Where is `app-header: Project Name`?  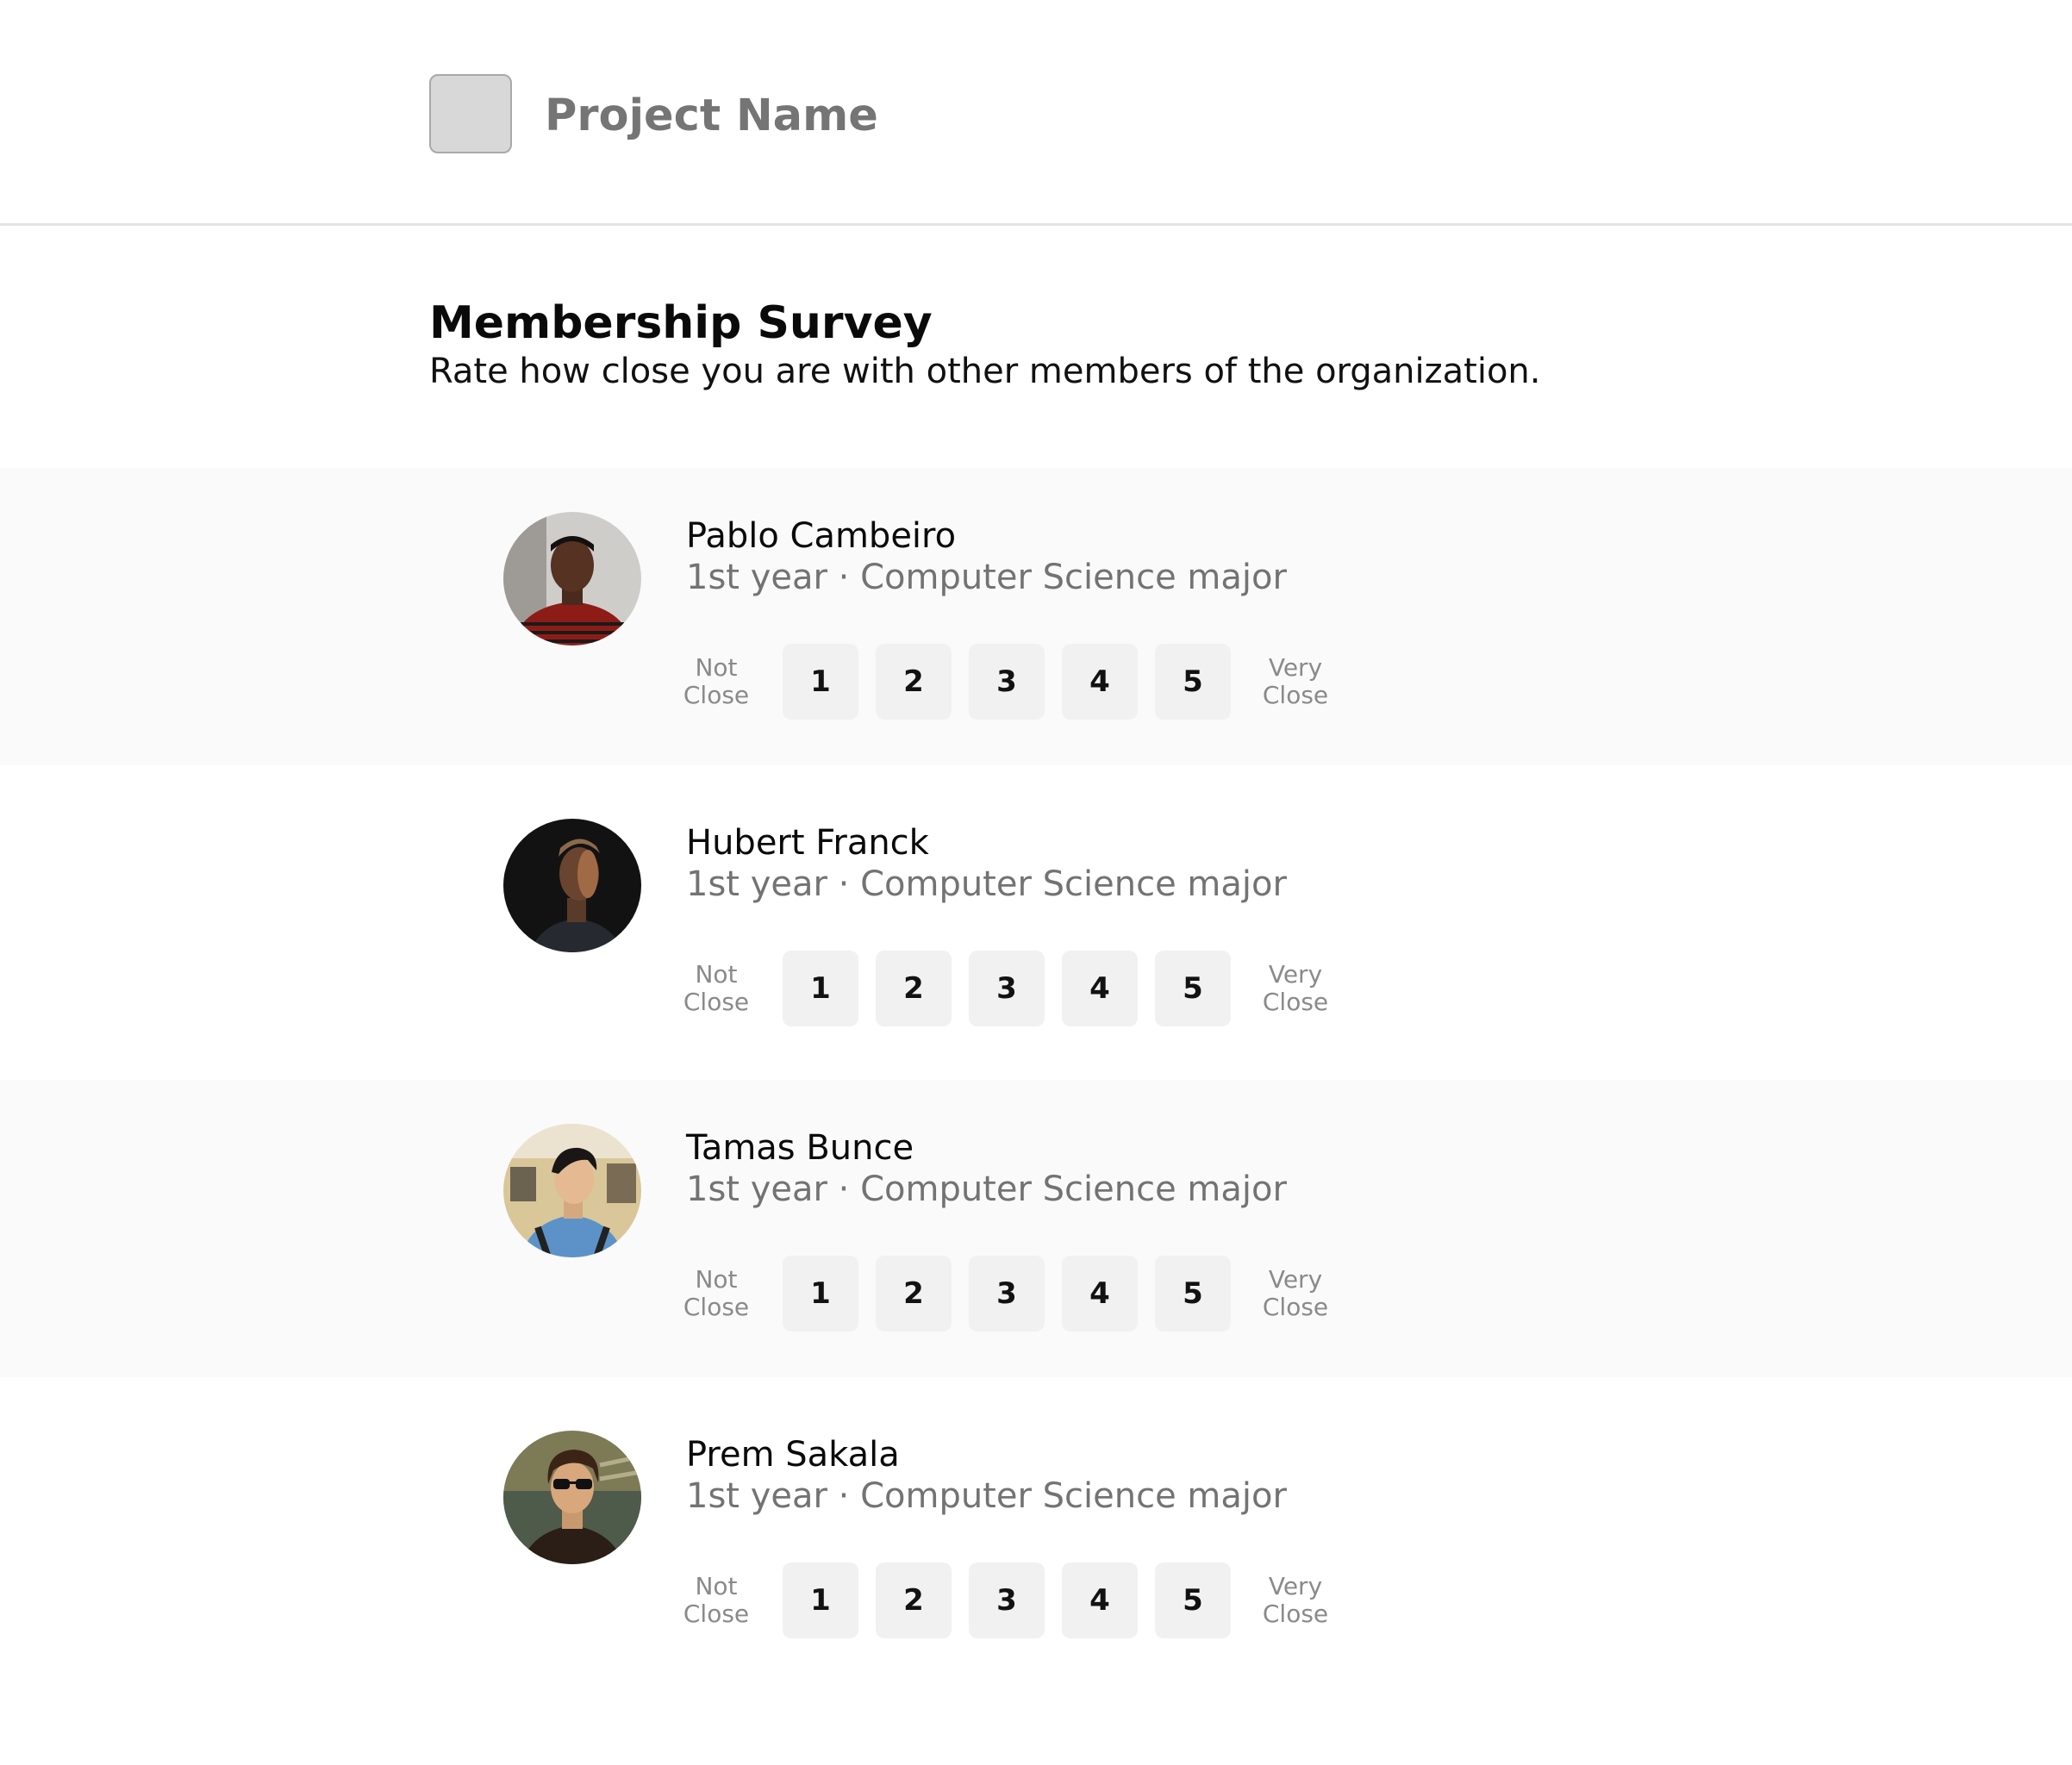 app-header: Project Name is located at coordinates (1036, 113).